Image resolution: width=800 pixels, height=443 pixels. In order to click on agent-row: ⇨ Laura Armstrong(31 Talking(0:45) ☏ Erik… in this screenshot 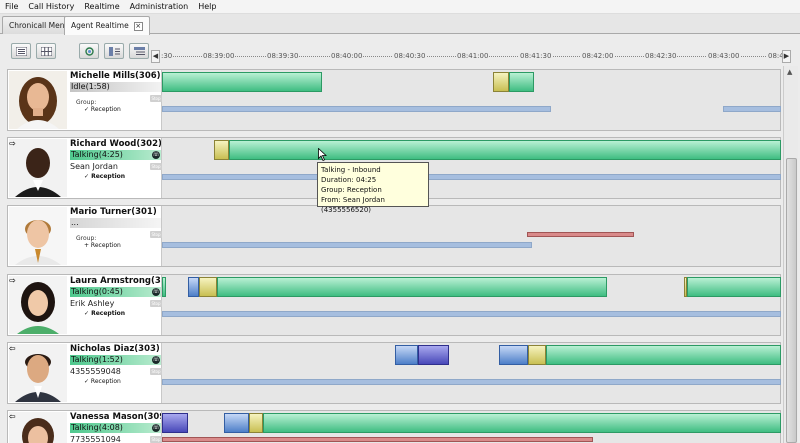, I will do `click(394, 305)`.